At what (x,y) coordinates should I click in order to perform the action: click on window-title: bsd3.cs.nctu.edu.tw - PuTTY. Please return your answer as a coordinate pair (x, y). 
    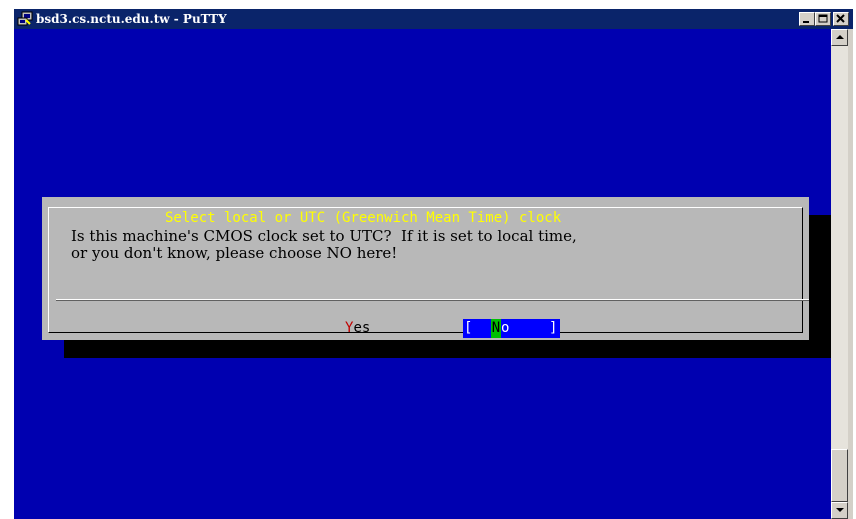
    Looking at the image, I should click on (131, 19).